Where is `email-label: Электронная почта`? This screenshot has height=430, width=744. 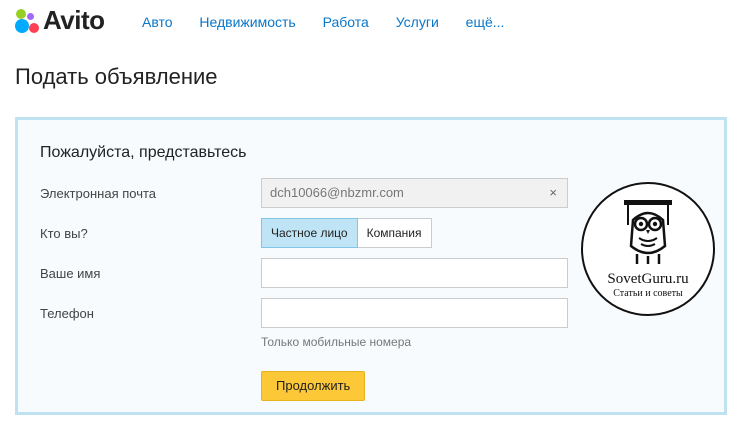
email-label: Электронная почта is located at coordinates (98, 193).